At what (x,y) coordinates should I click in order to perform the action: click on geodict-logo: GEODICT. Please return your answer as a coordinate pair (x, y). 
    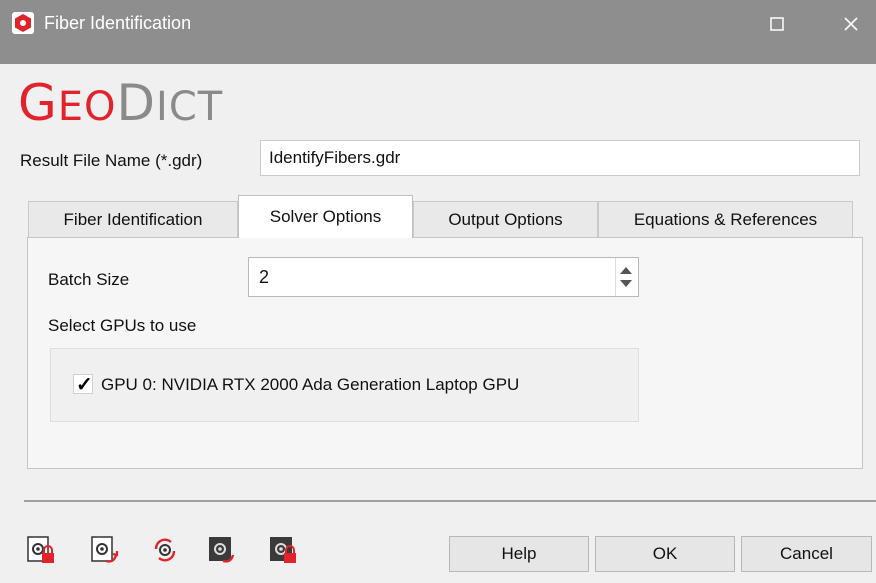
    Looking at the image, I should click on (120, 105).